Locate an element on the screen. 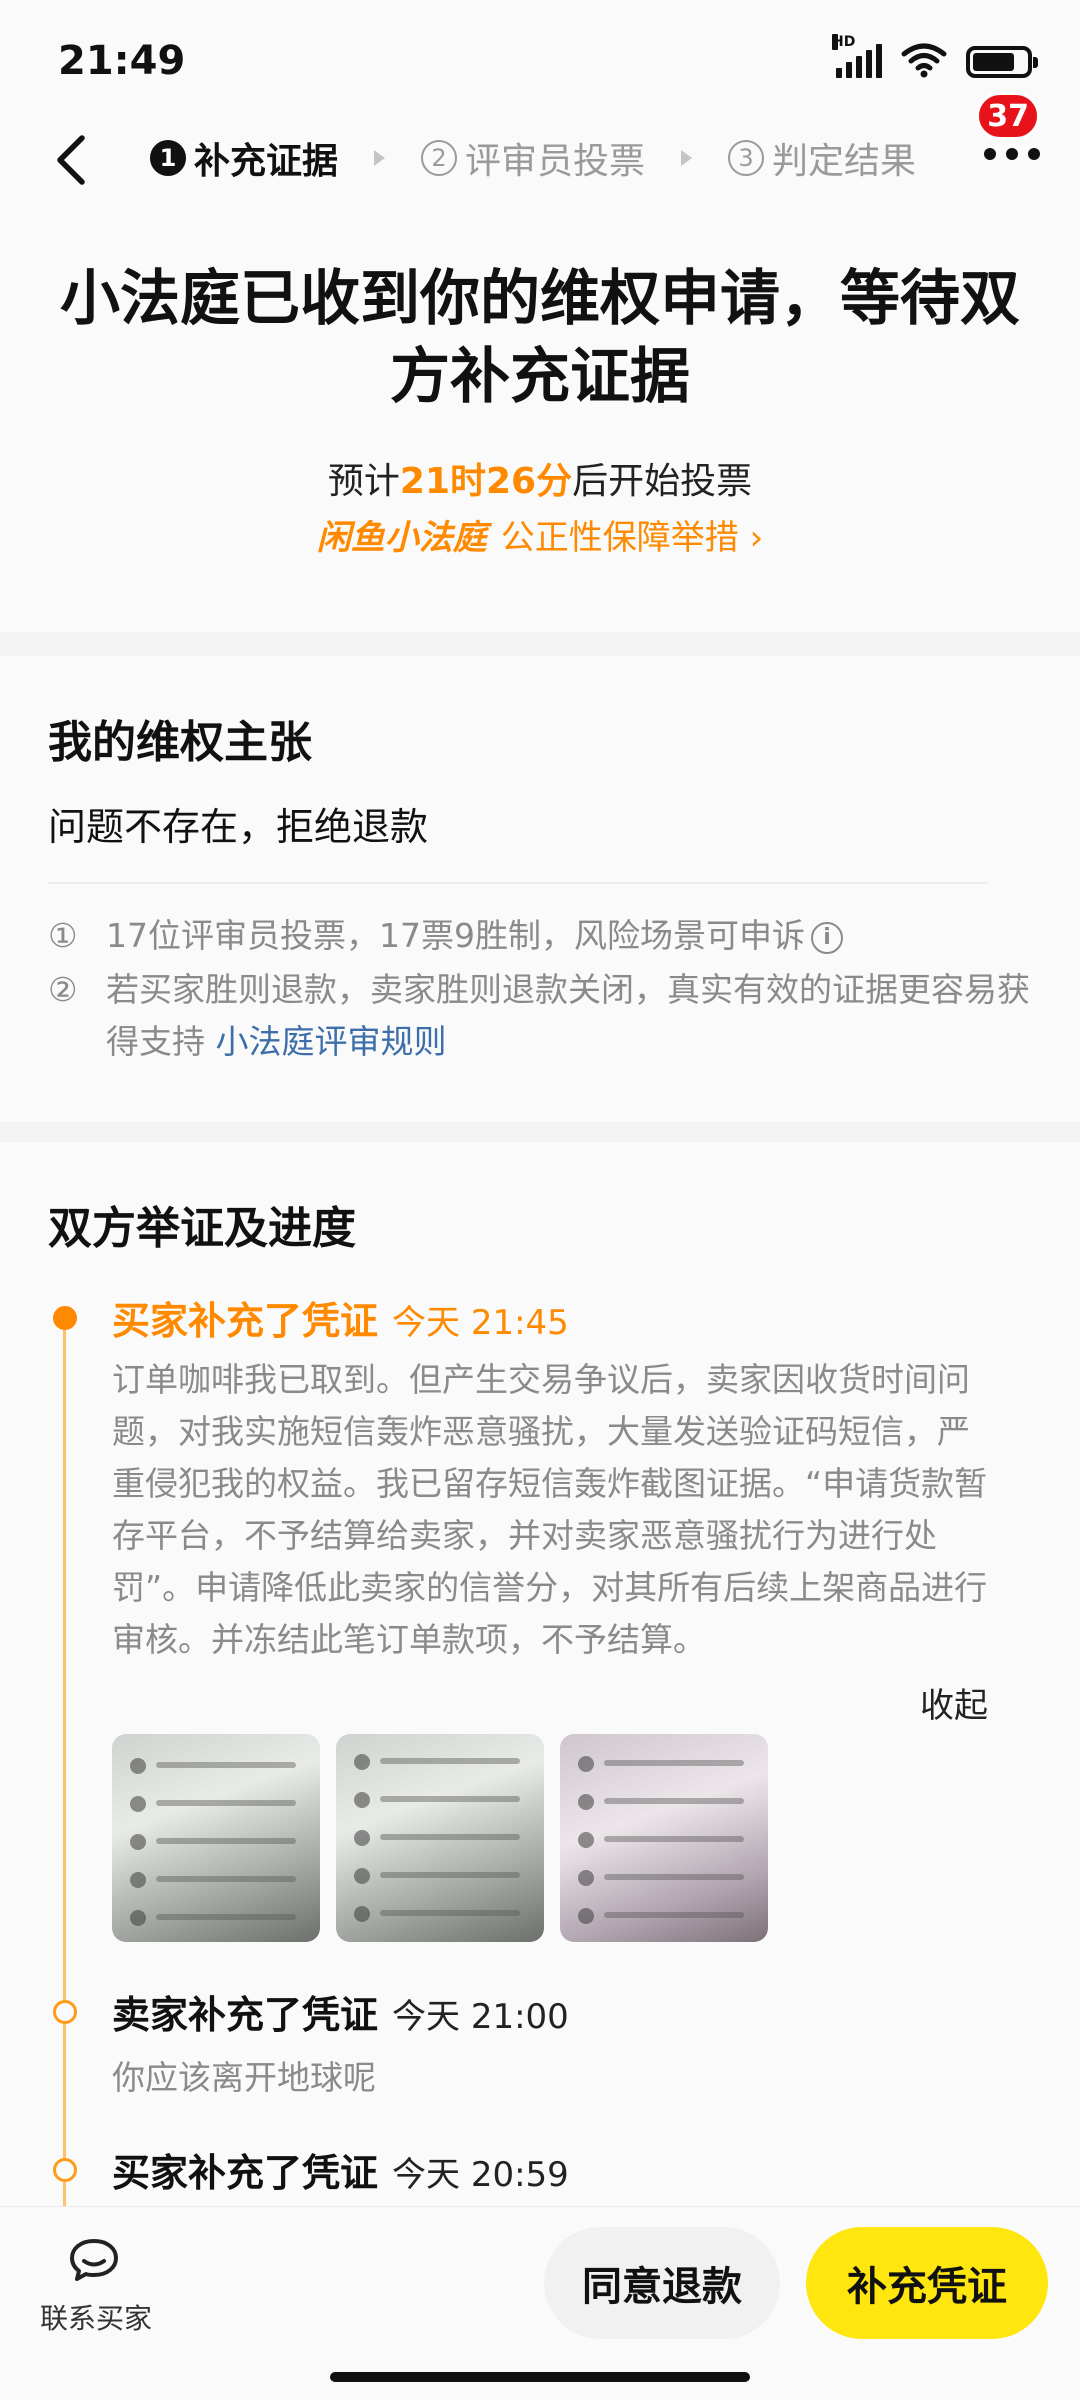 The width and height of the screenshot is (1080, 2400). clock: 21:49 is located at coordinates (122, 61).